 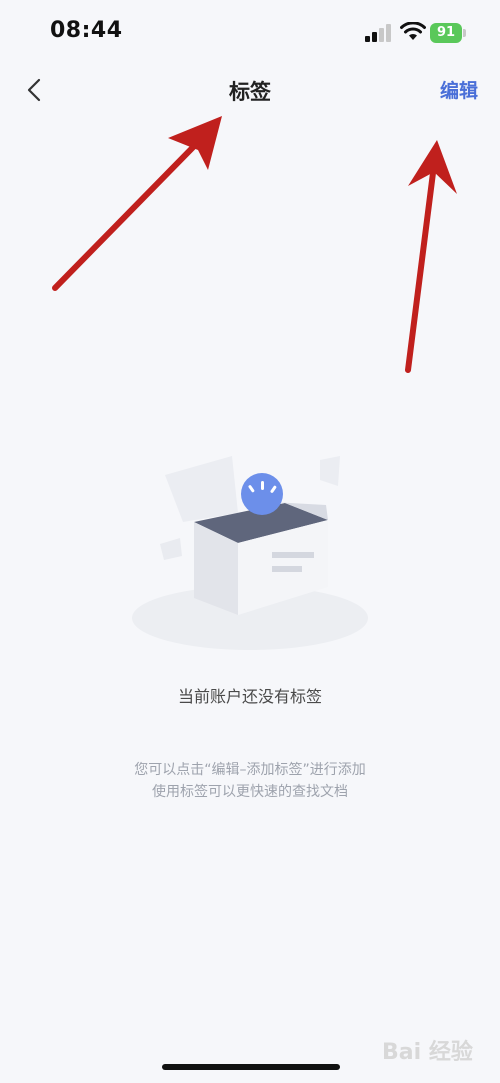 What do you see at coordinates (86, 30) in the screenshot?
I see `status-time: 08:44` at bounding box center [86, 30].